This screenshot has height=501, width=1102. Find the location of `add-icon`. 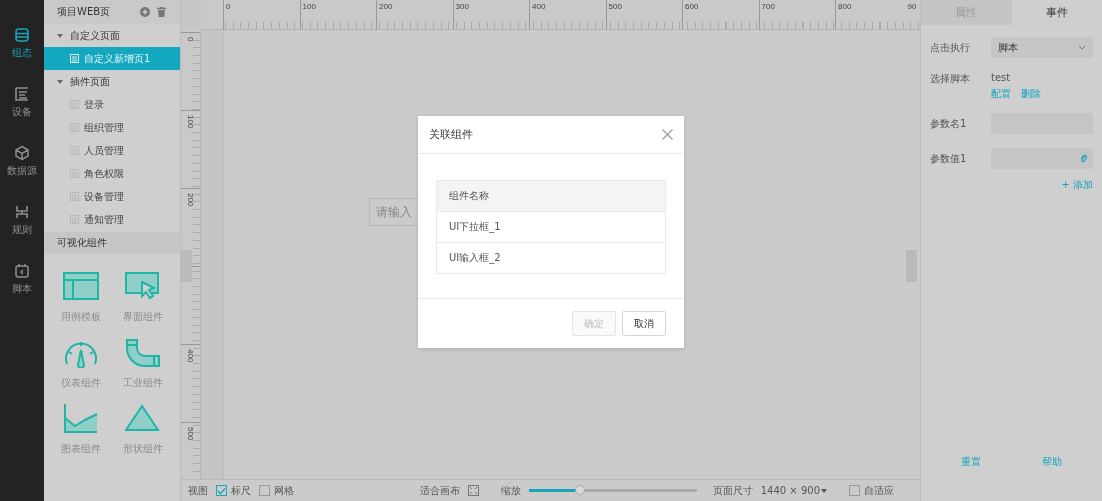

add-icon is located at coordinates (145, 12).